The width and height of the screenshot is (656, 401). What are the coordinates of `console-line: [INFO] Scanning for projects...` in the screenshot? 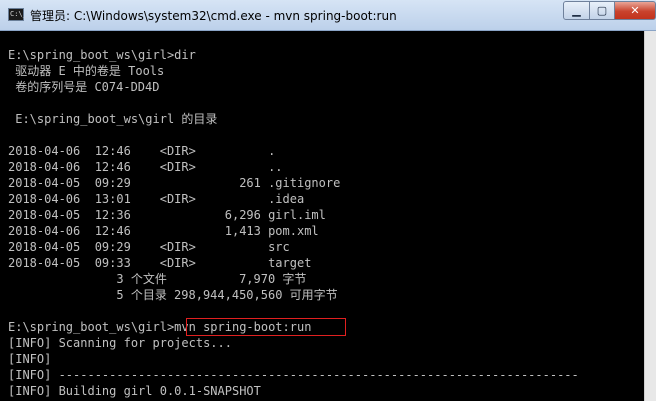 It's located at (120, 343).